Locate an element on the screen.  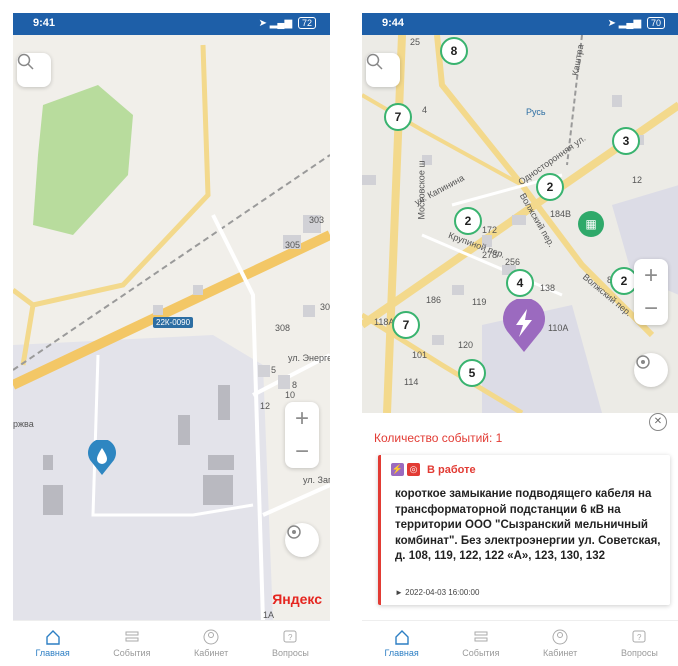
building-number: 256 is located at coordinates (513, 262).